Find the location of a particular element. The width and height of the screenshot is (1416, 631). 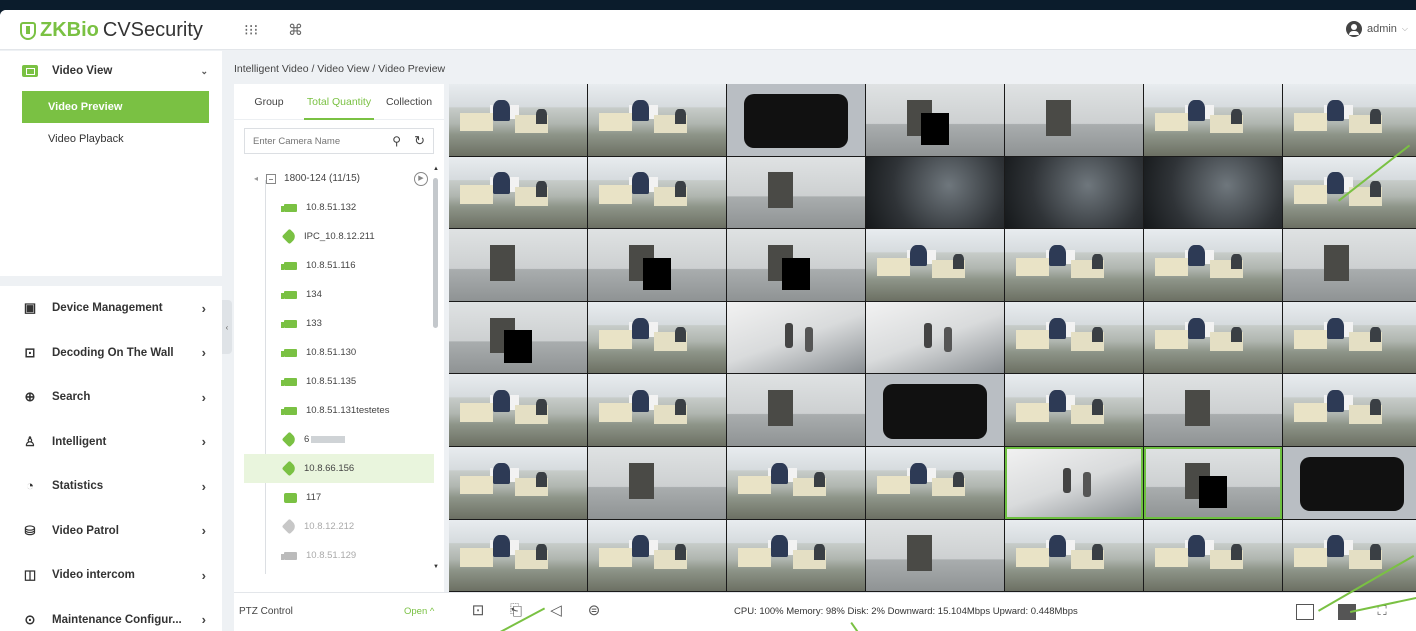

tree-root-node: ◂ 1800-124 (11/15) ▶ is located at coordinates (334, 178).